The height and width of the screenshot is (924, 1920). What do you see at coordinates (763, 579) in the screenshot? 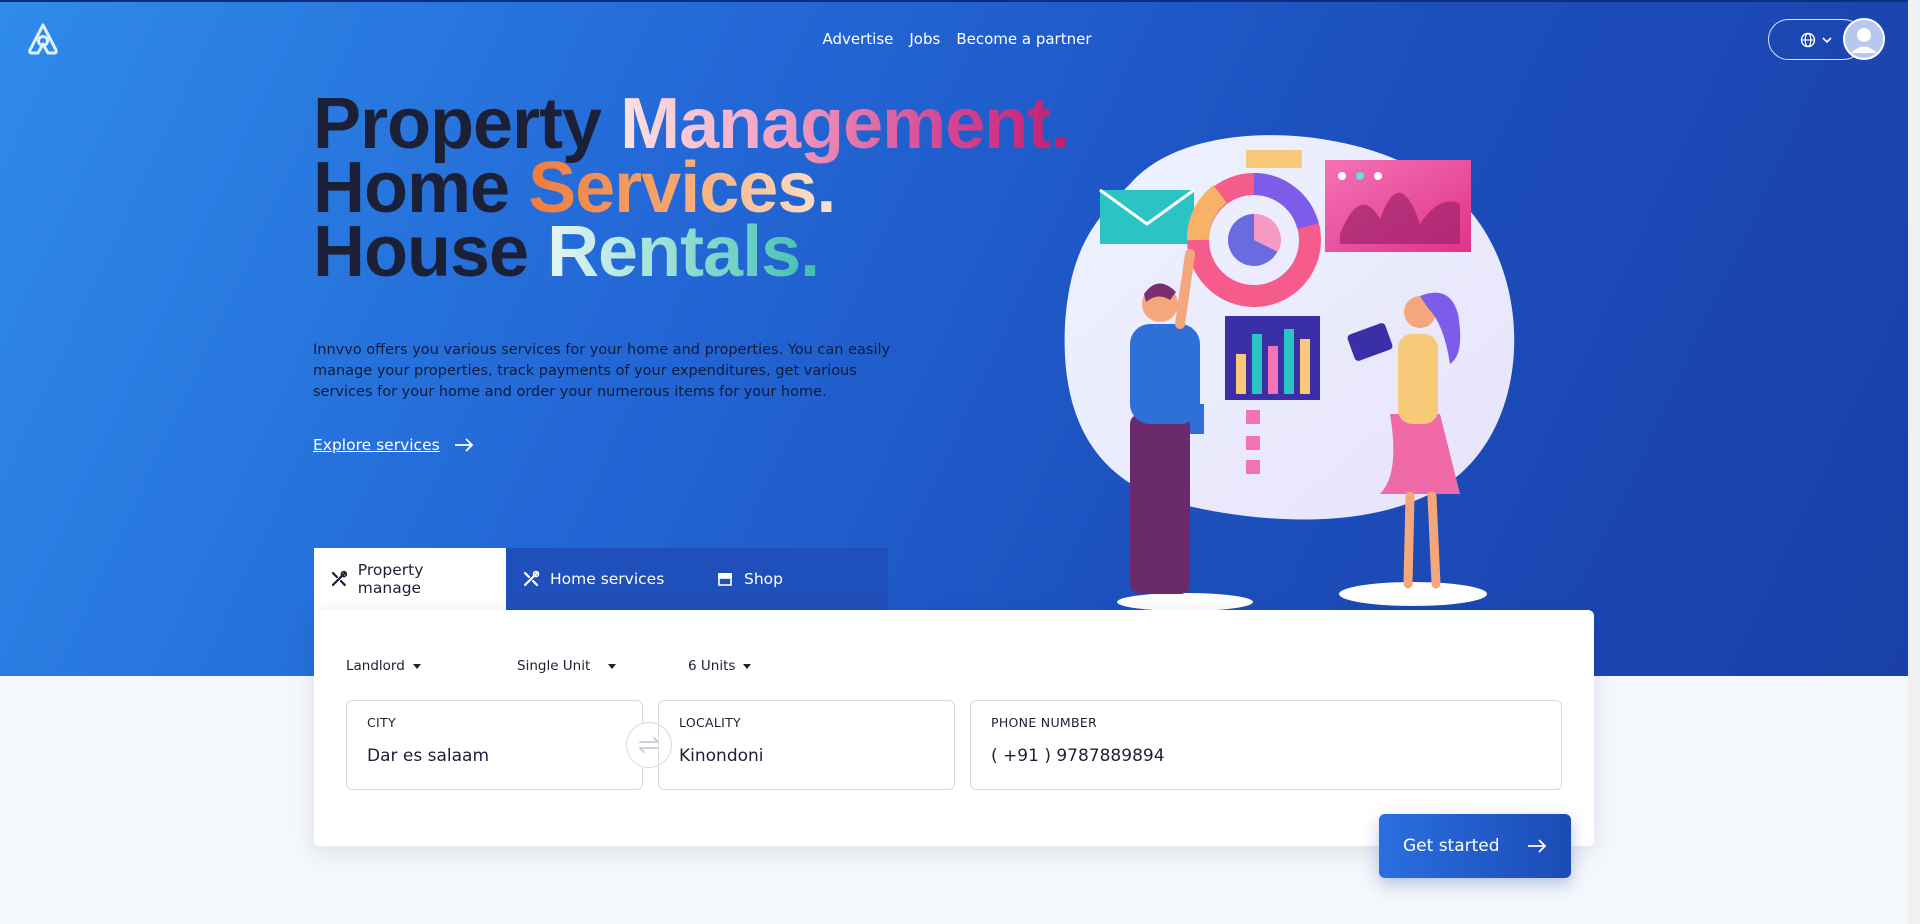
I see `tab-label: Shop` at bounding box center [763, 579].